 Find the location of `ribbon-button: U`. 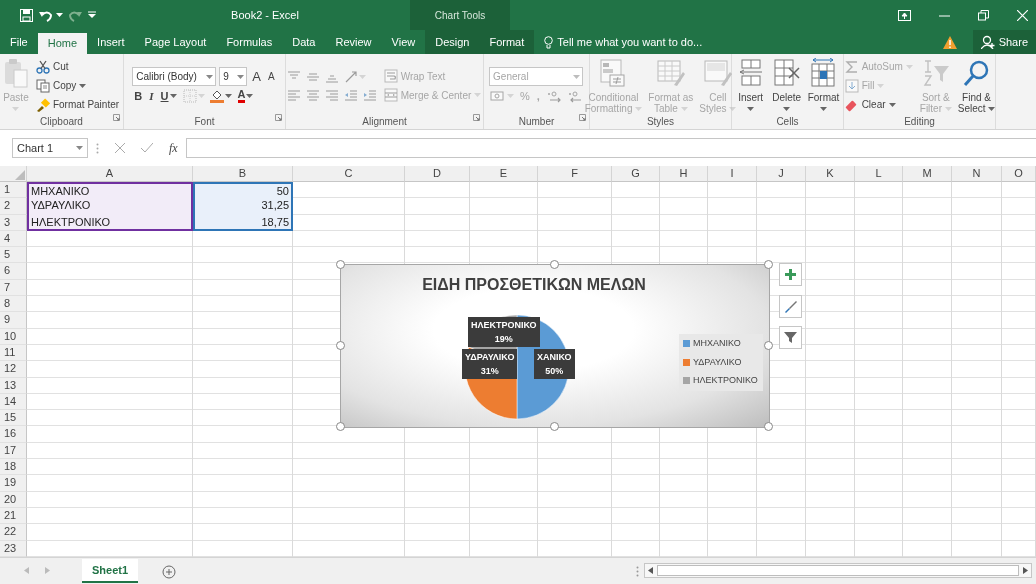

ribbon-button: U is located at coordinates (168, 96).